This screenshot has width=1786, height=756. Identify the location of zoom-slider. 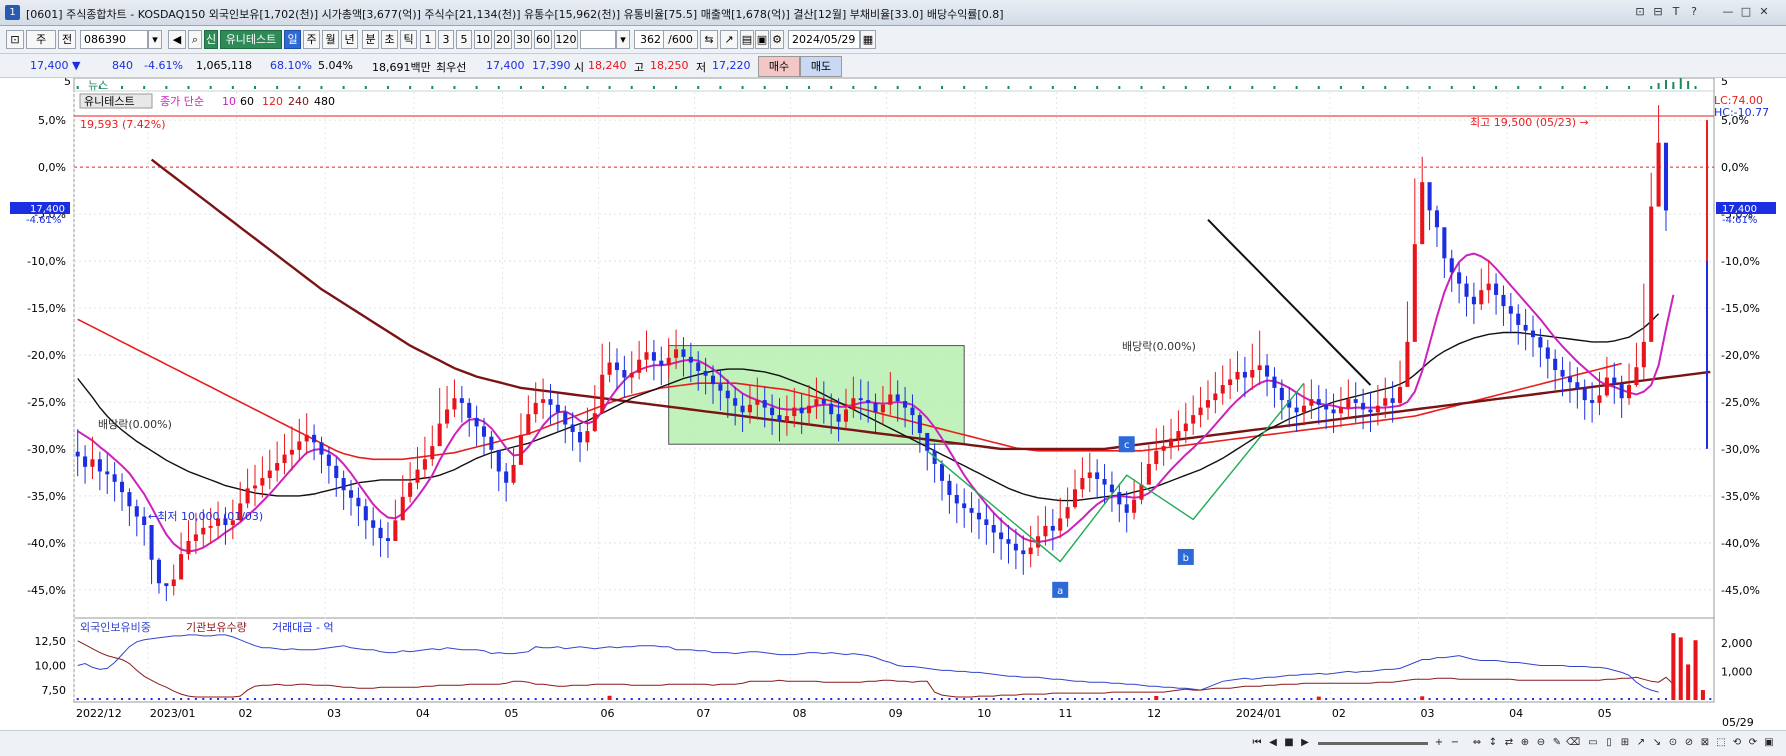
(1373, 743).